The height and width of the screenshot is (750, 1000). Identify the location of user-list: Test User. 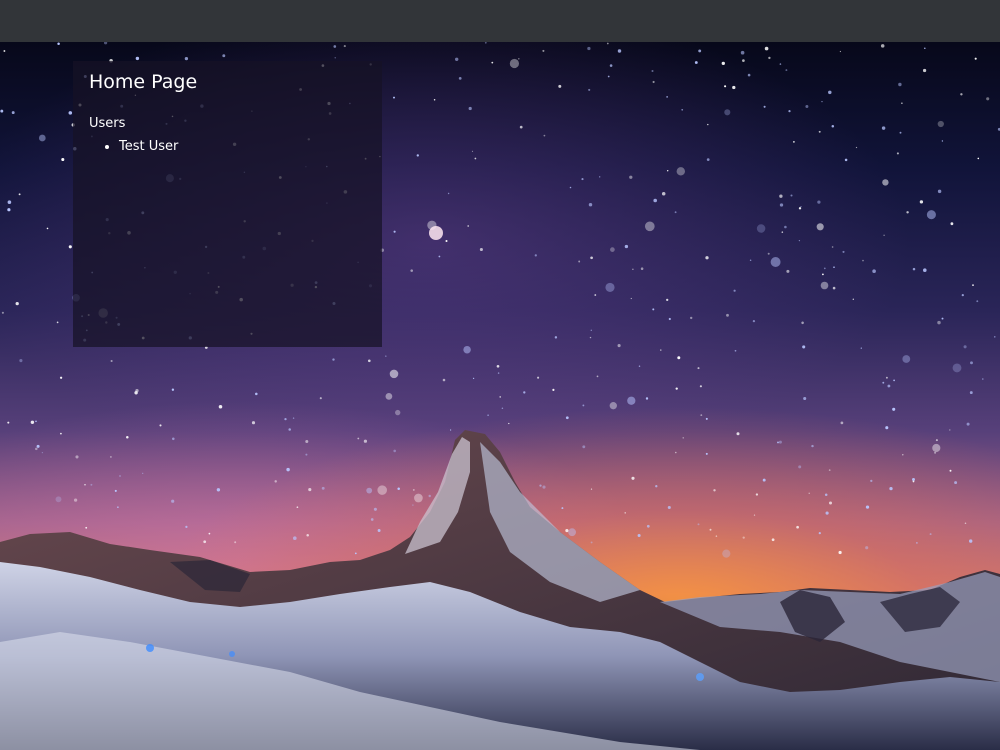
(227, 147).